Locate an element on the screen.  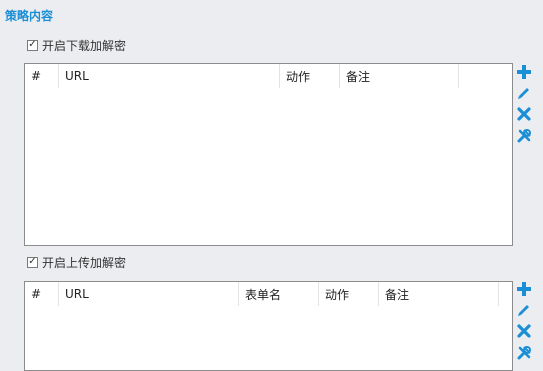
upload-table-header: # URL 表单名 动作 备注 is located at coordinates (268, 294).